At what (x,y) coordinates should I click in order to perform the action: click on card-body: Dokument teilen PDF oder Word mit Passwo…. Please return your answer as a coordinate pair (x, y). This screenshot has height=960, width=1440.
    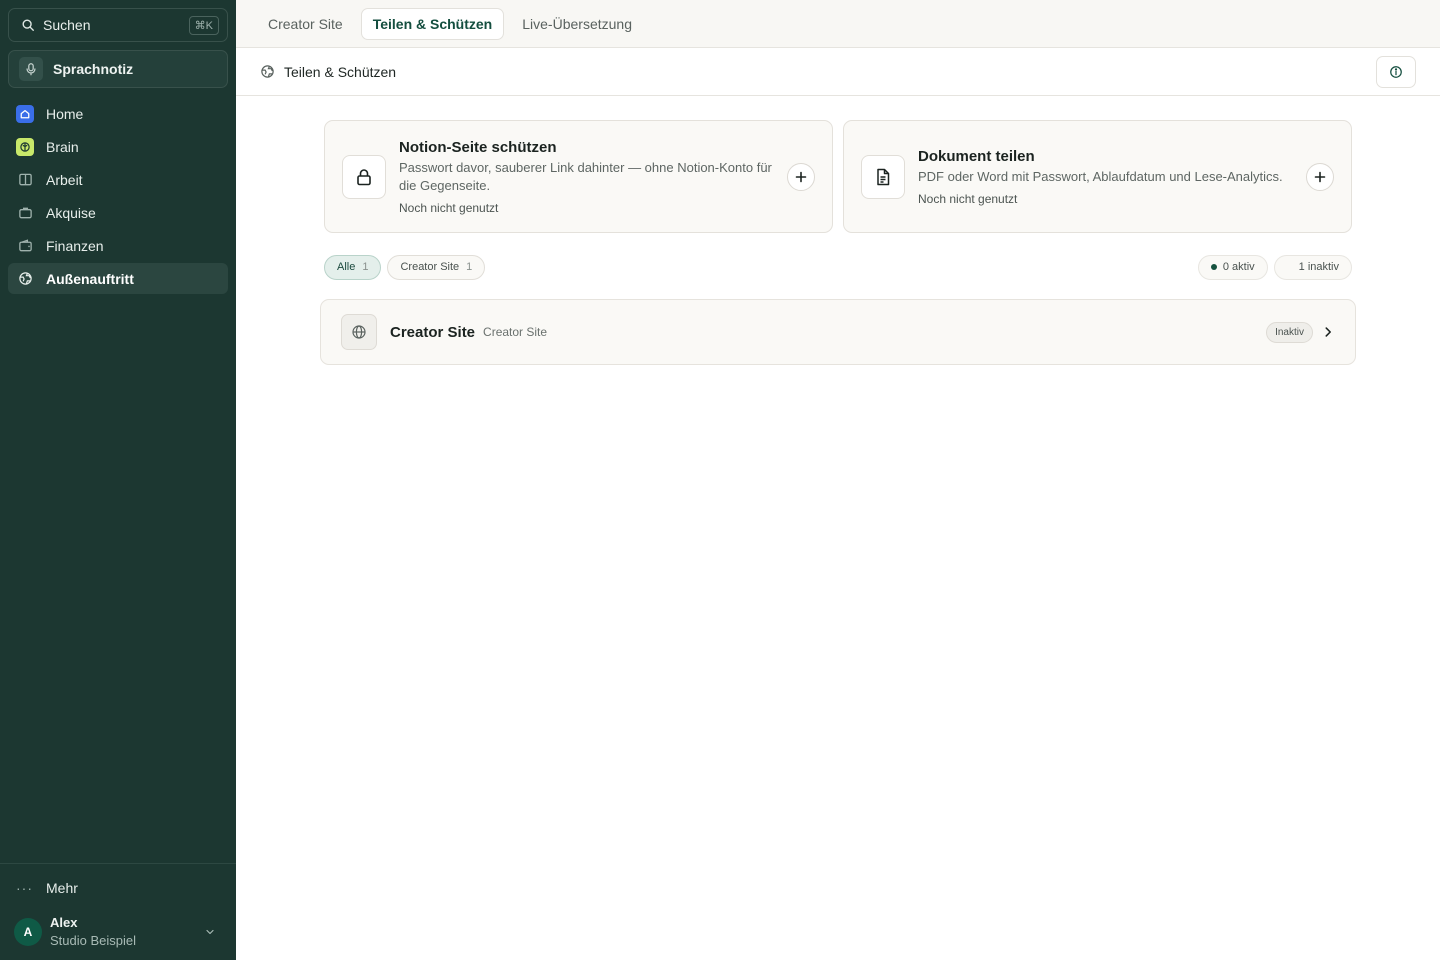
    Looking at the image, I should click on (1106, 177).